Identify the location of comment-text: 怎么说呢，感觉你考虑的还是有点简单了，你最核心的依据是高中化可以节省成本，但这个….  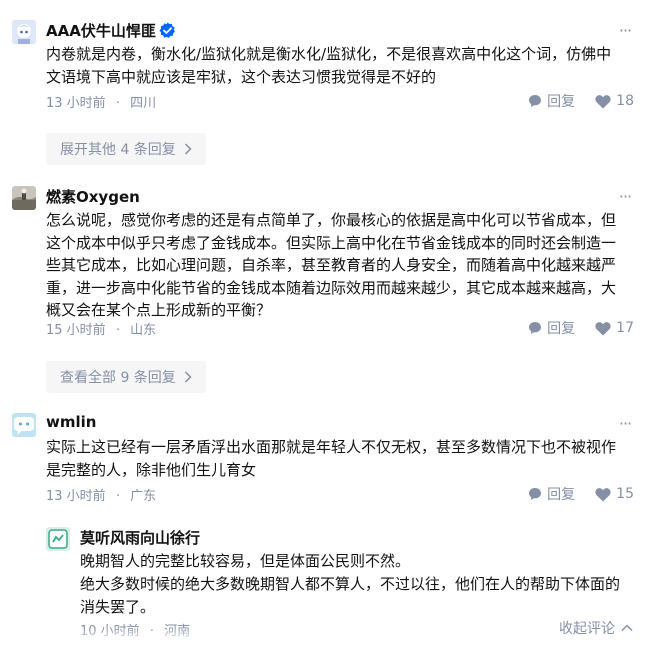
(331, 265).